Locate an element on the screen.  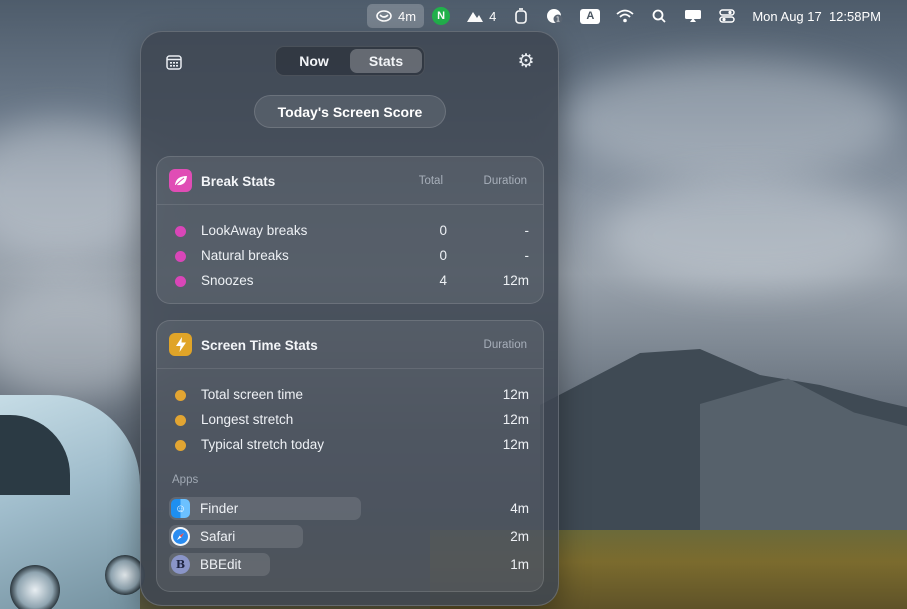
n-menu-item: N is located at coordinates (441, 16).